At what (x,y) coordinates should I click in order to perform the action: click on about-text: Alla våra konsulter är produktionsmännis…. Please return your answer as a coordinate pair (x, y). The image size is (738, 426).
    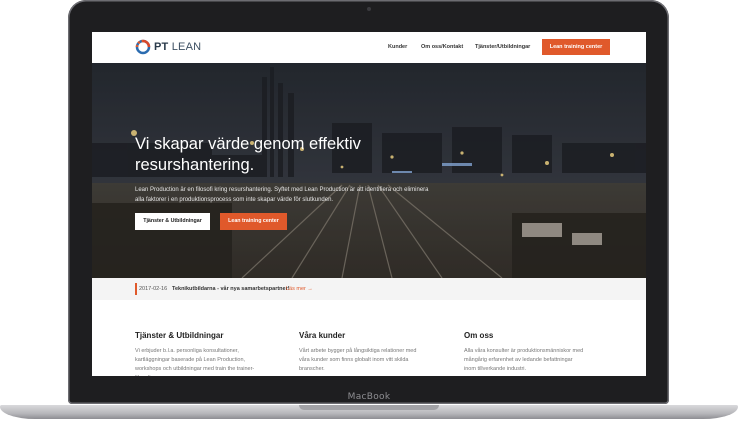
    Looking at the image, I should click on (524, 360).